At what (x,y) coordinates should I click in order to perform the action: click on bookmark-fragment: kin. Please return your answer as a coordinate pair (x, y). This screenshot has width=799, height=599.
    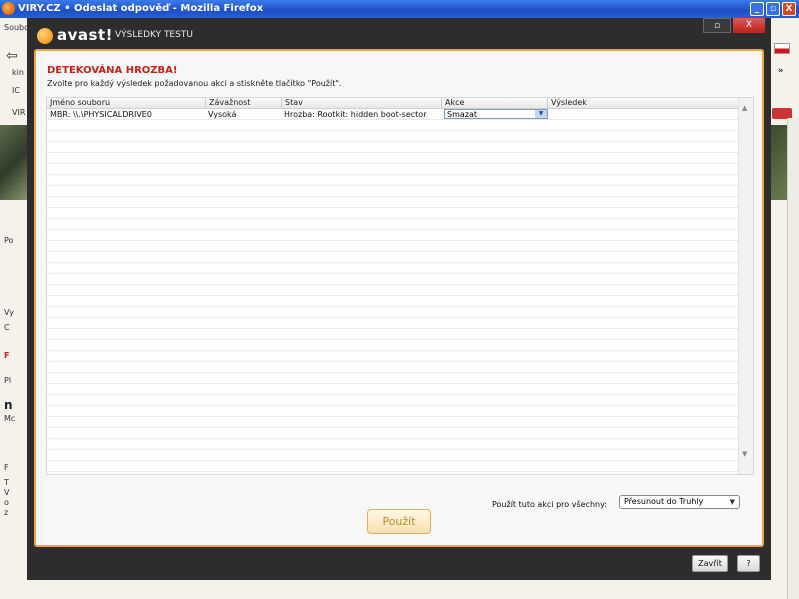
    Looking at the image, I should click on (18, 72).